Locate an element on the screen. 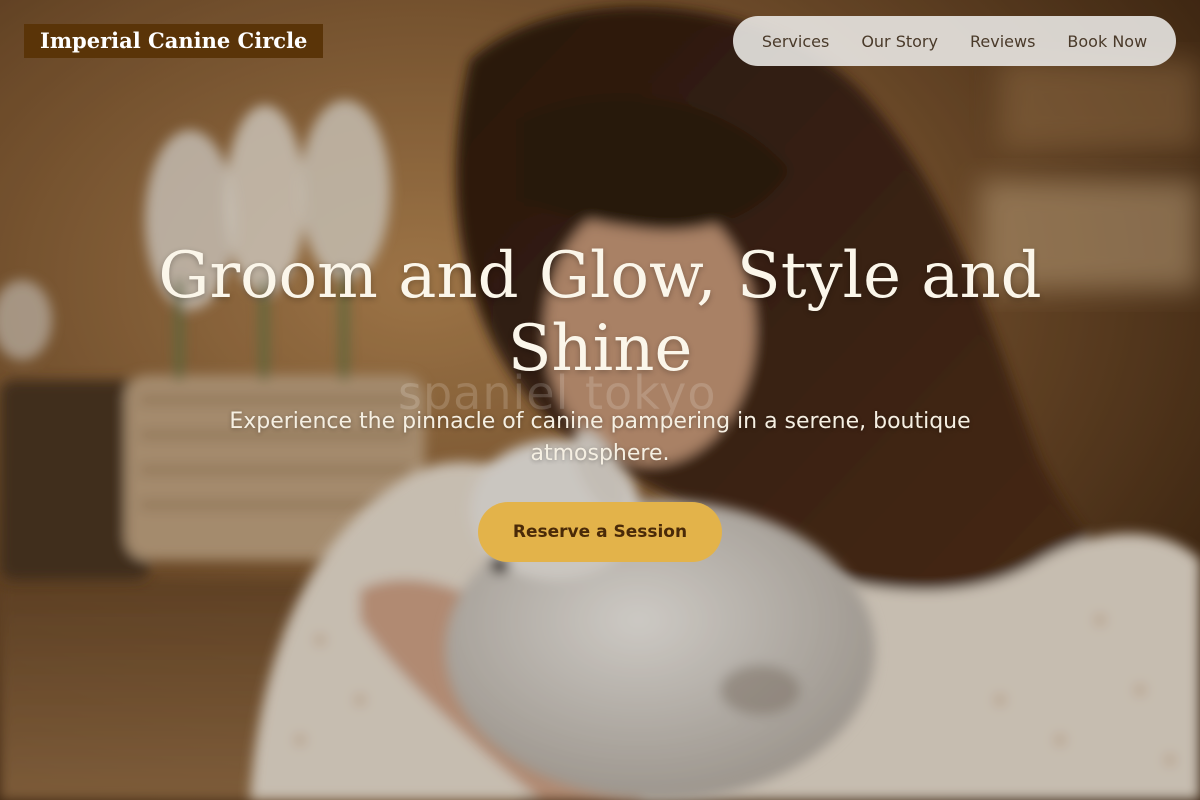 The width and height of the screenshot is (1200, 800). hero-headline: Groom and Glow, Style and Shine is located at coordinates (600, 312).